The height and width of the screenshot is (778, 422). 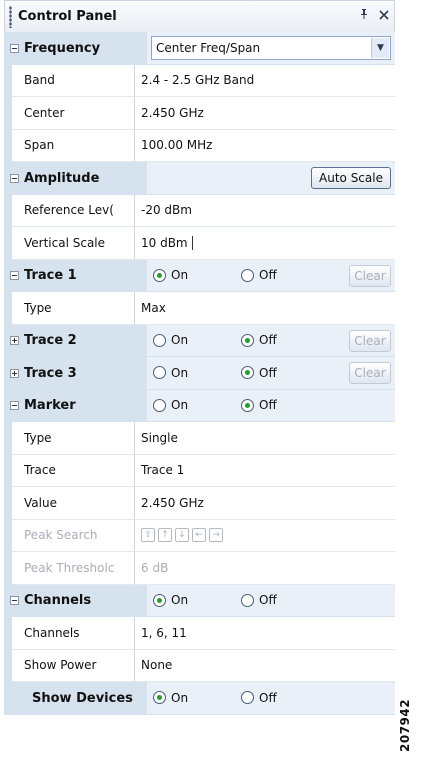 What do you see at coordinates (265, 536) in the screenshot?
I see `peak-search-cell: ⇪ ↑ ↓ ← →` at bounding box center [265, 536].